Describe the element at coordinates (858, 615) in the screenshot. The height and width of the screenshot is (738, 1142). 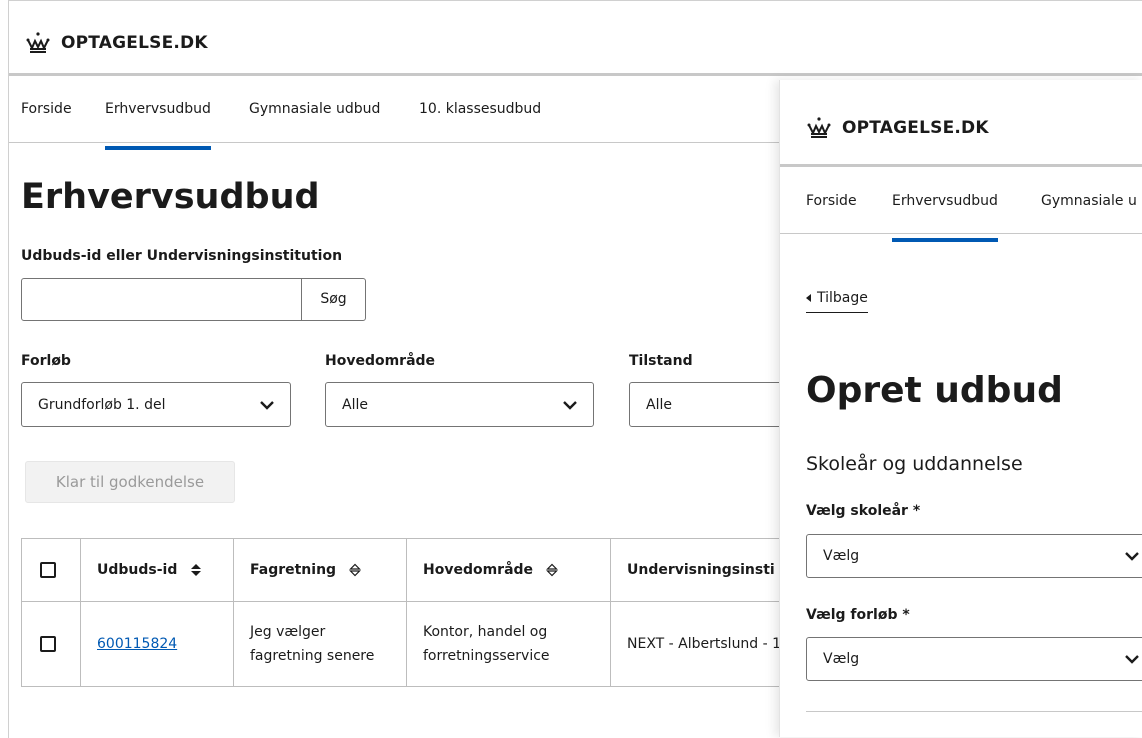
I see `forloeb-label: Vælg forløb *` at that location.